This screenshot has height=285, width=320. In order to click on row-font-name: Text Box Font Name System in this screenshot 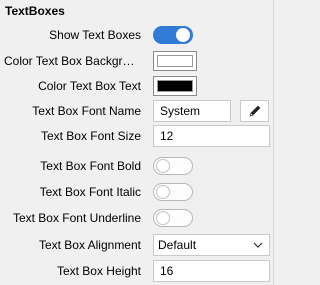, I will do `click(137, 111)`.